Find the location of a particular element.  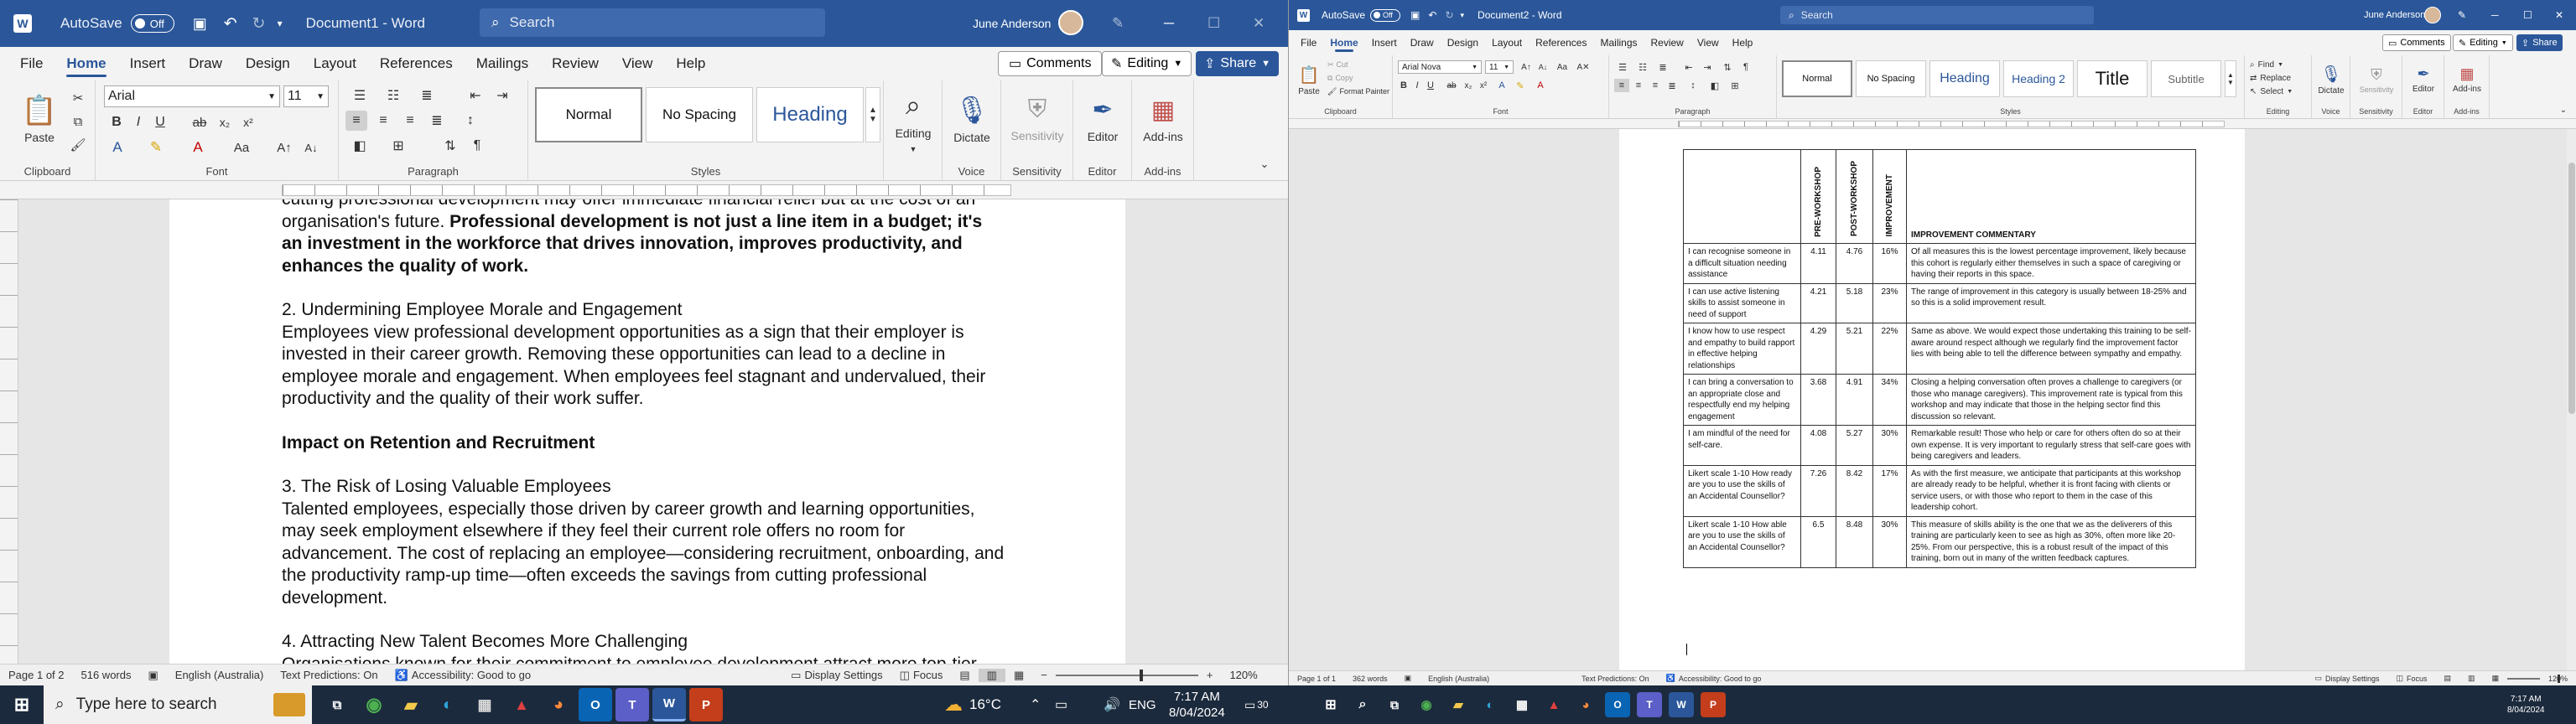

underline-icon: U is located at coordinates (160, 122).